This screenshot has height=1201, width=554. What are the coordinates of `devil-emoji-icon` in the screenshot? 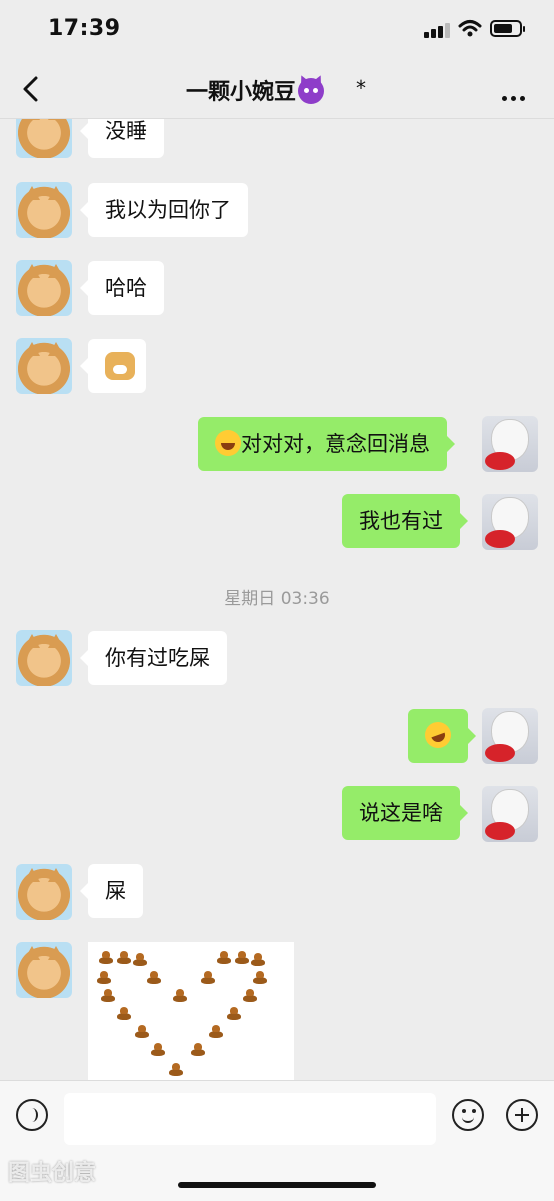 It's located at (311, 91).